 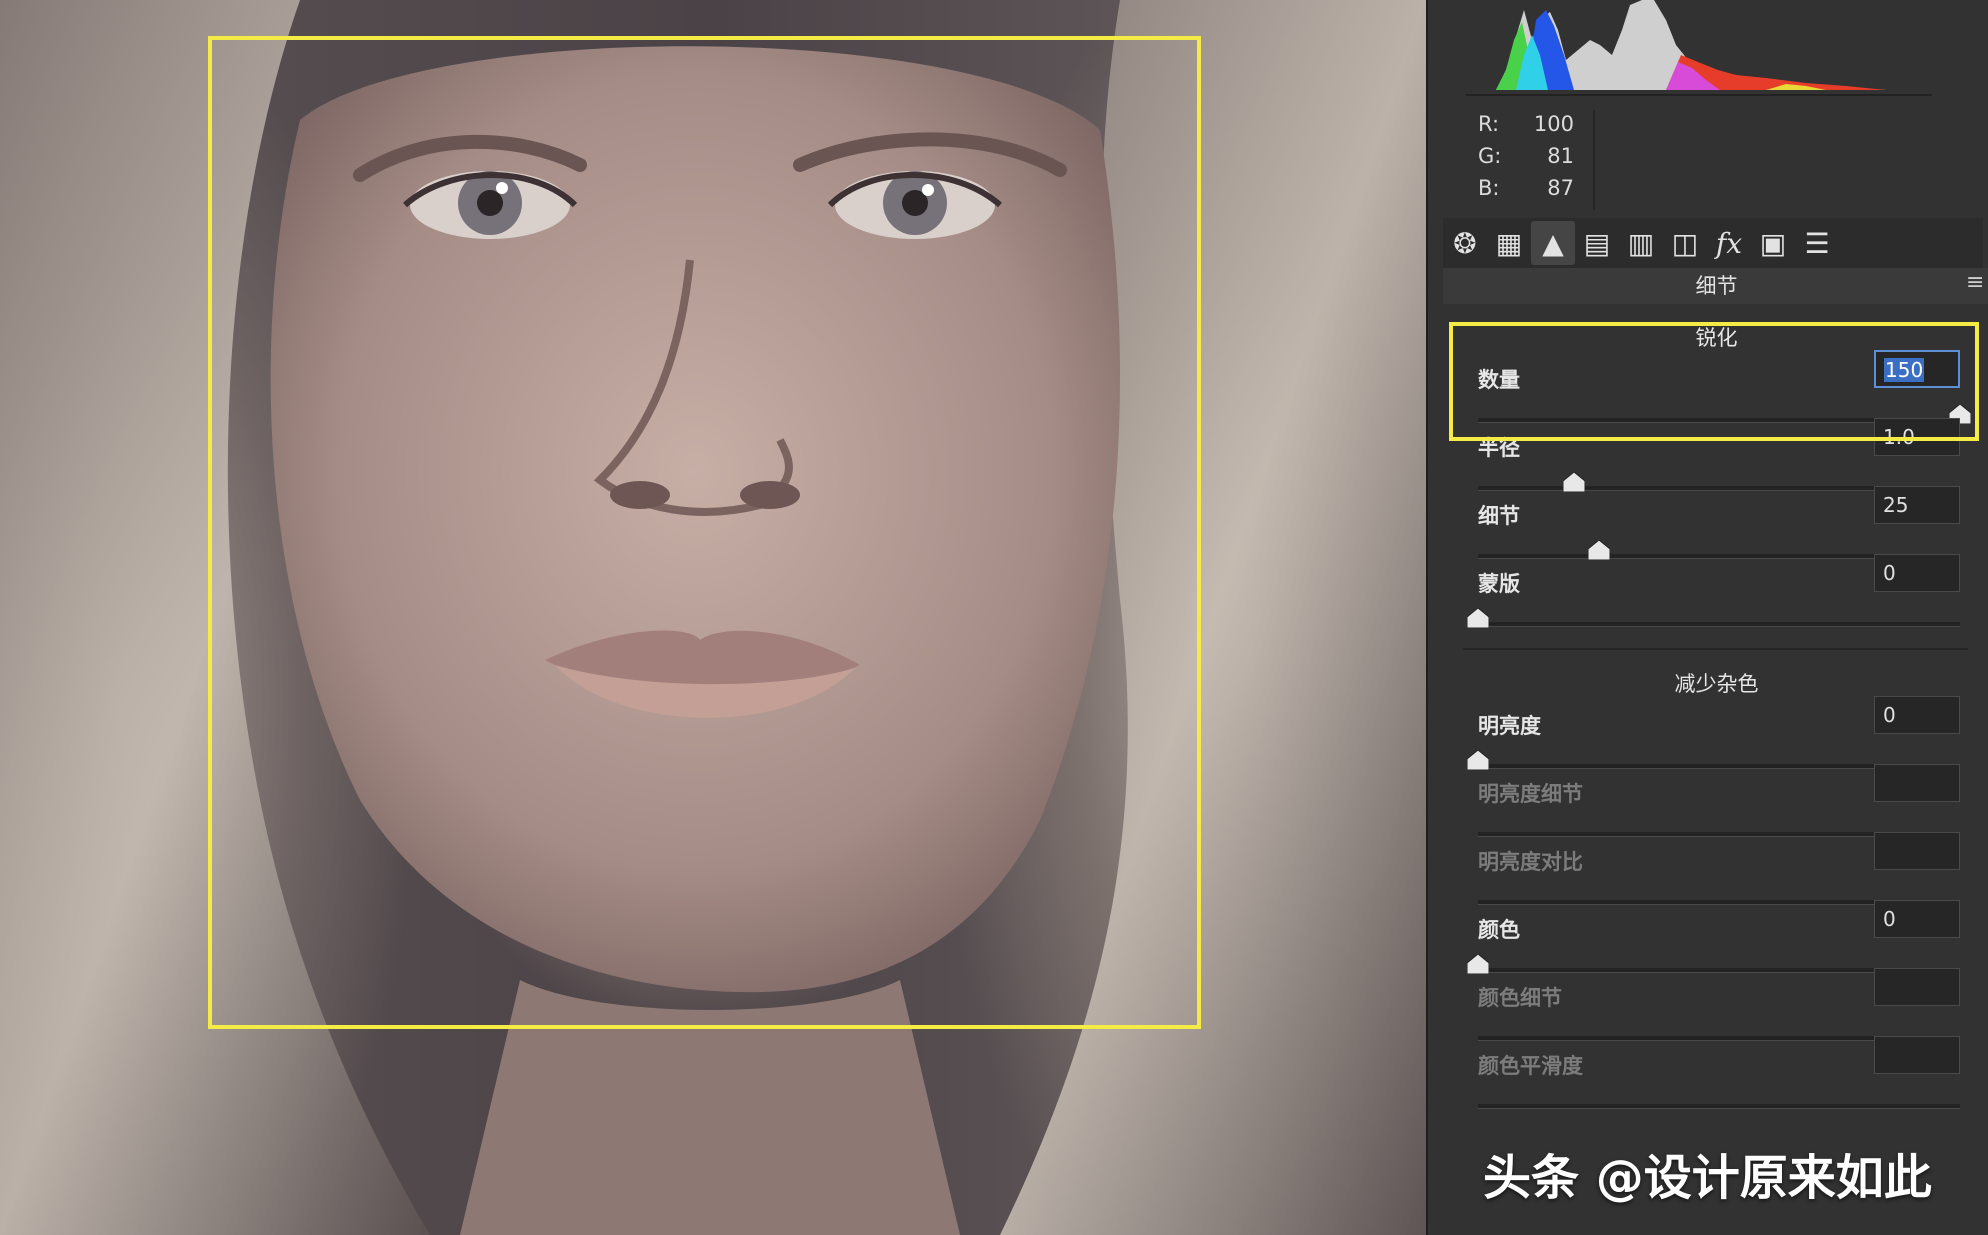 I want to click on camera-calibration-icon: ▣, so click(x=1773, y=243).